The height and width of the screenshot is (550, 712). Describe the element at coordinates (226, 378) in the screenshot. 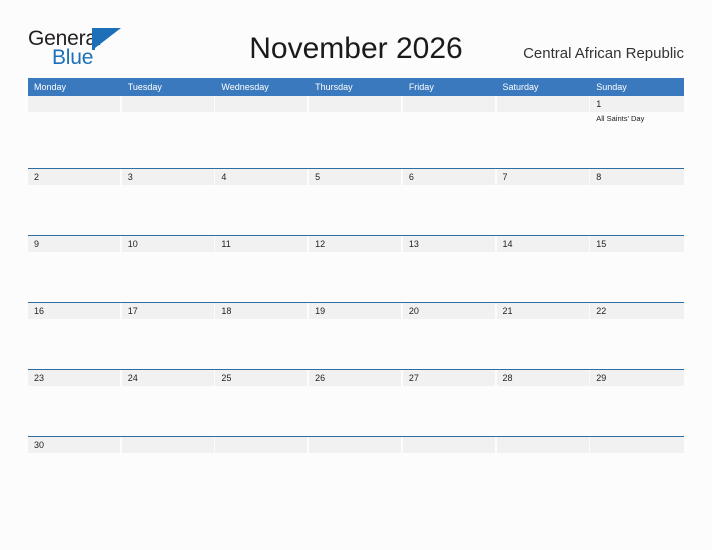

I see `day-number: 25` at that location.